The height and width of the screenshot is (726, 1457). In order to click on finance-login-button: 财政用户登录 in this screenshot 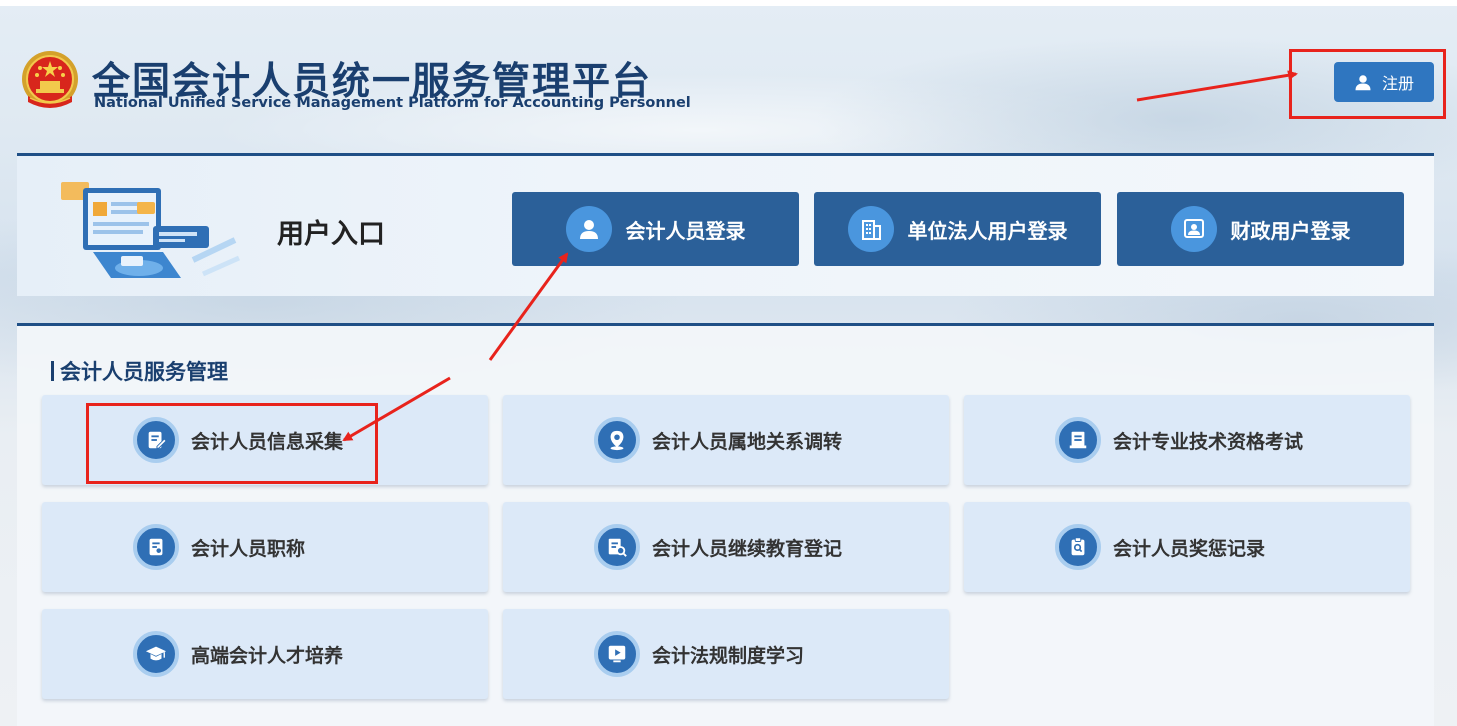, I will do `click(1260, 229)`.